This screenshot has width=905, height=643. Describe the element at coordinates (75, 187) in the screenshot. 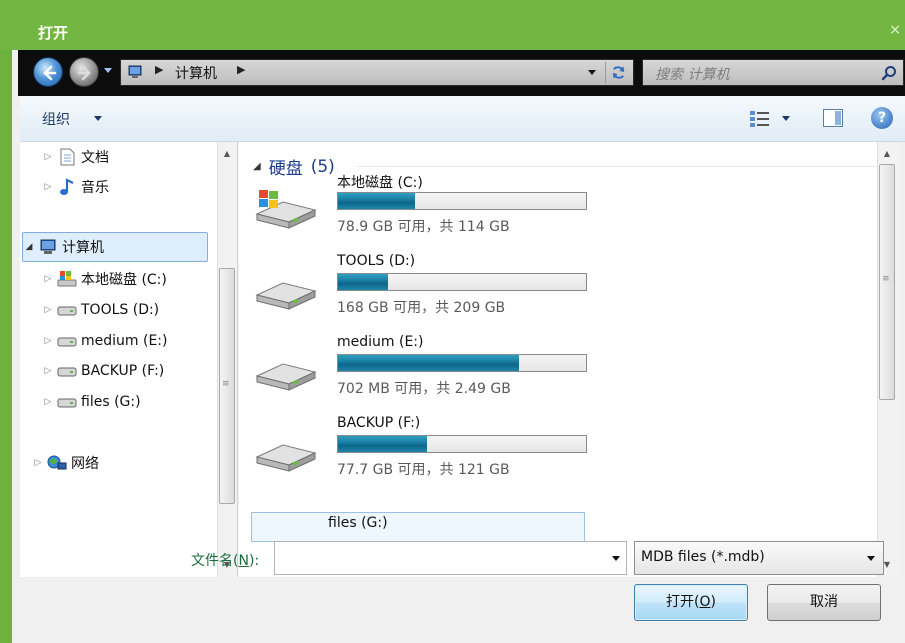

I see `nav-item-music: ▷ 音乐` at that location.